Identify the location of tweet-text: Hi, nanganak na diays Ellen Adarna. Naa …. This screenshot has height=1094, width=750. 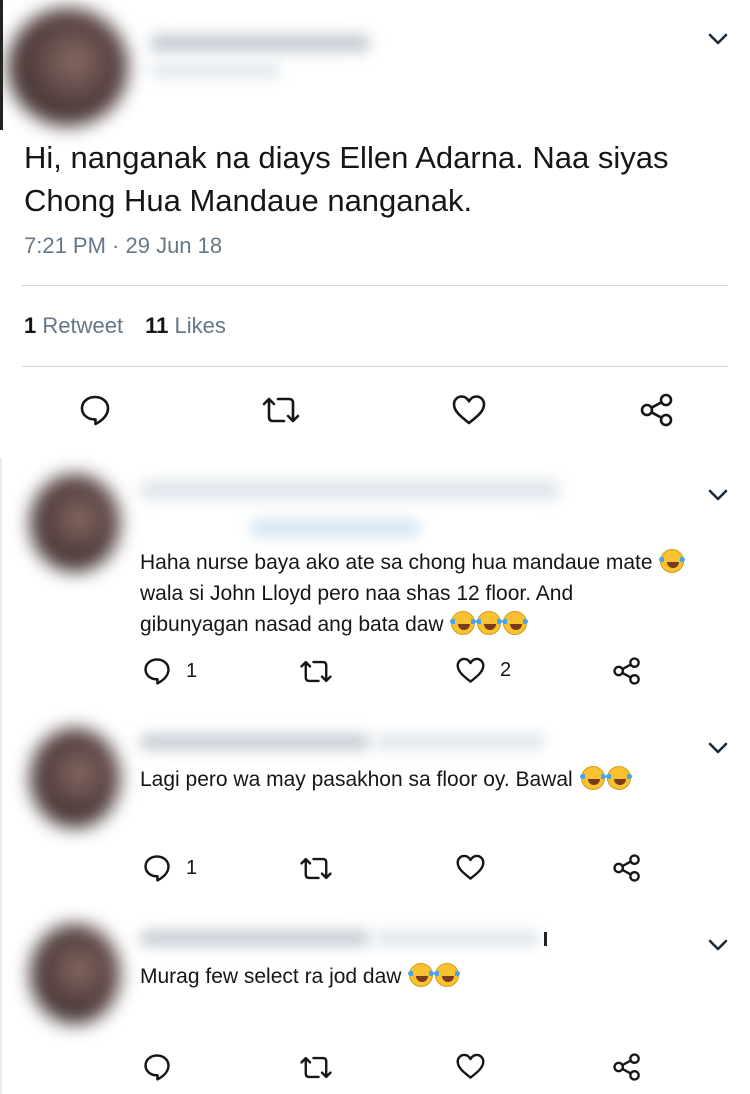
(346, 179).